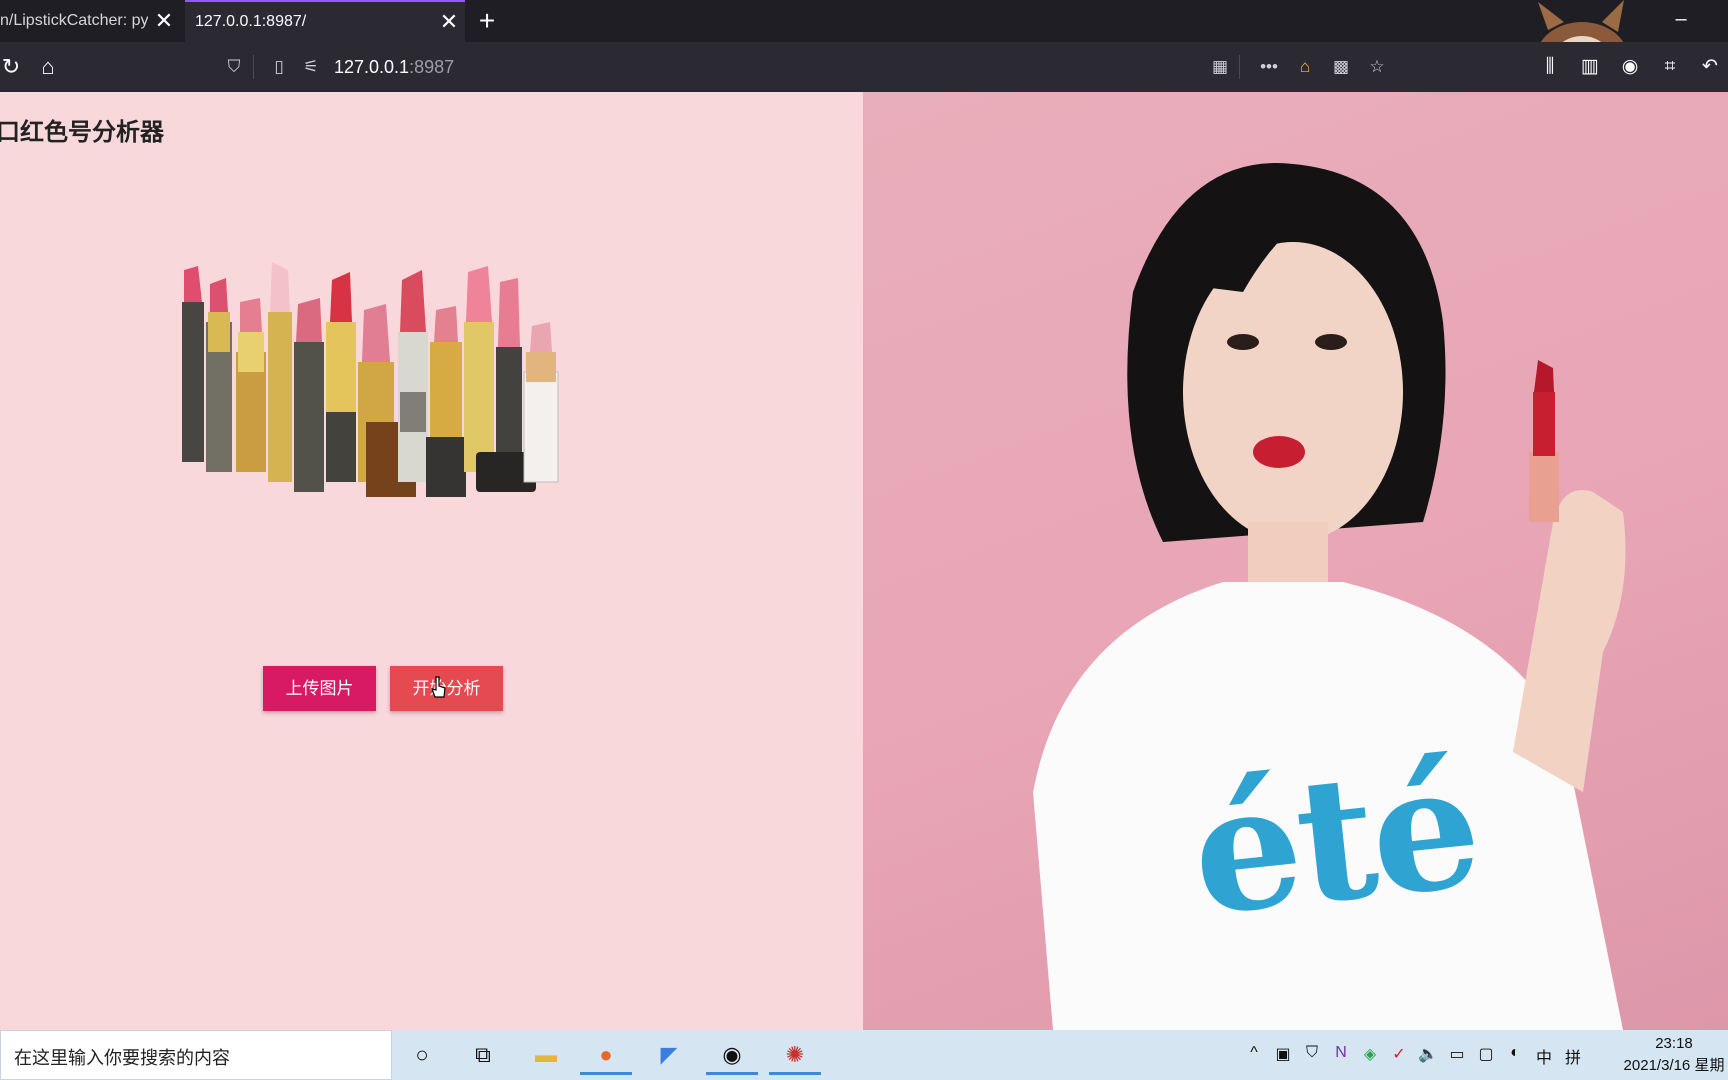 The image size is (1728, 1080). What do you see at coordinates (1334, 840) in the screenshot?
I see `shirt-logo-text: été` at bounding box center [1334, 840].